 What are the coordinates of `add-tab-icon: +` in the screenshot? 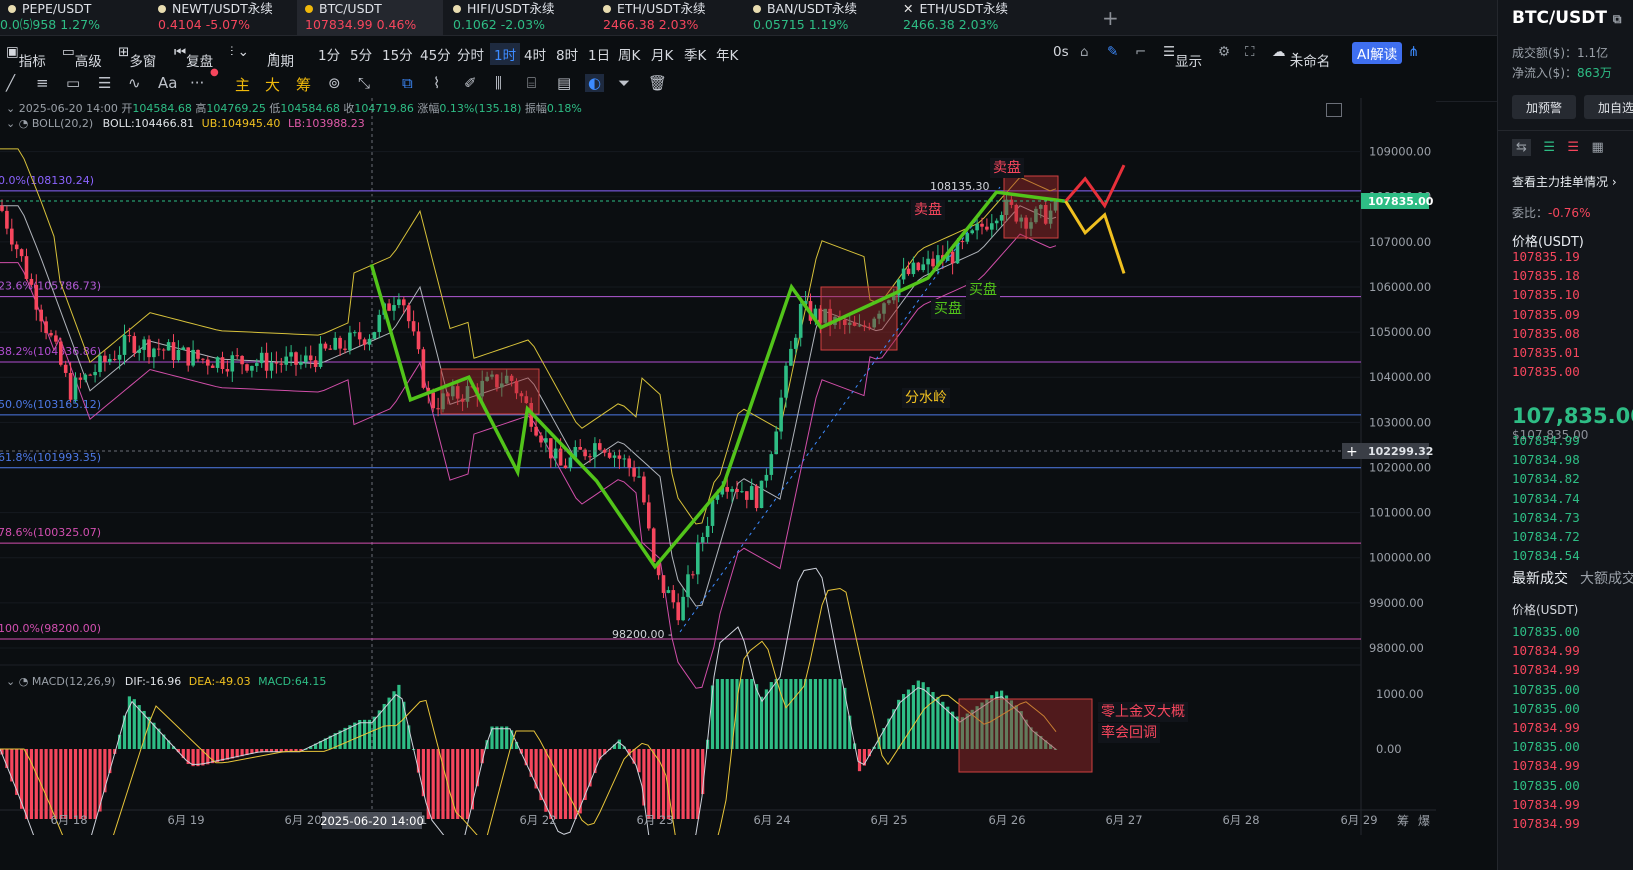 It's located at (1110, 18).